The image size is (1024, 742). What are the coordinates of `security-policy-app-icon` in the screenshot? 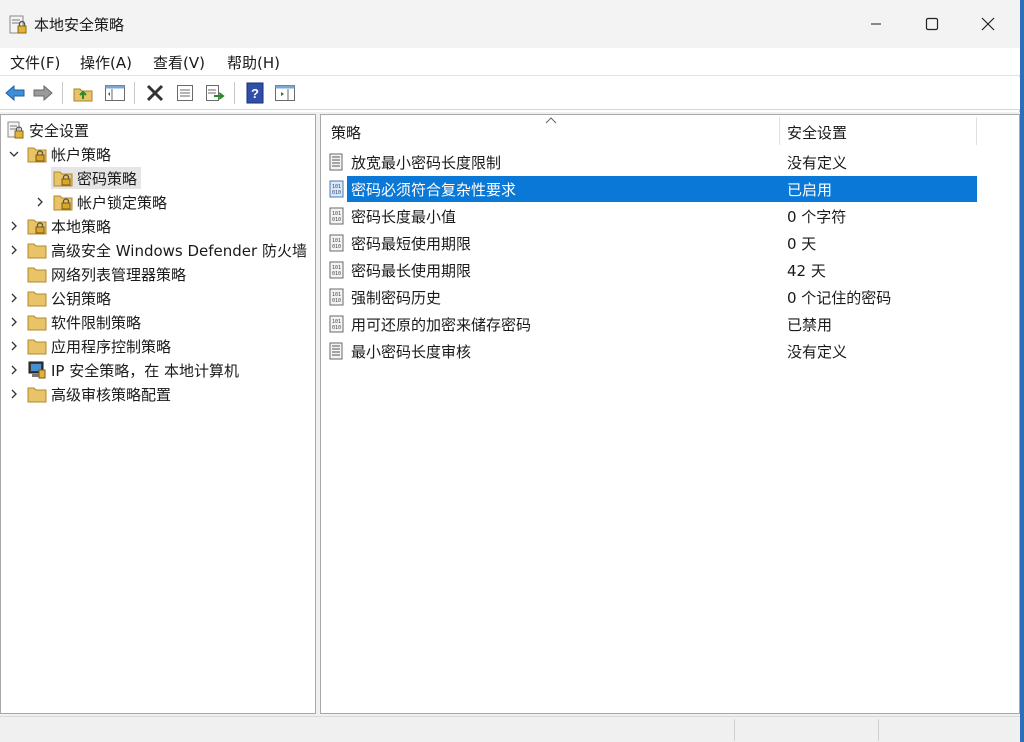 It's located at (18, 24).